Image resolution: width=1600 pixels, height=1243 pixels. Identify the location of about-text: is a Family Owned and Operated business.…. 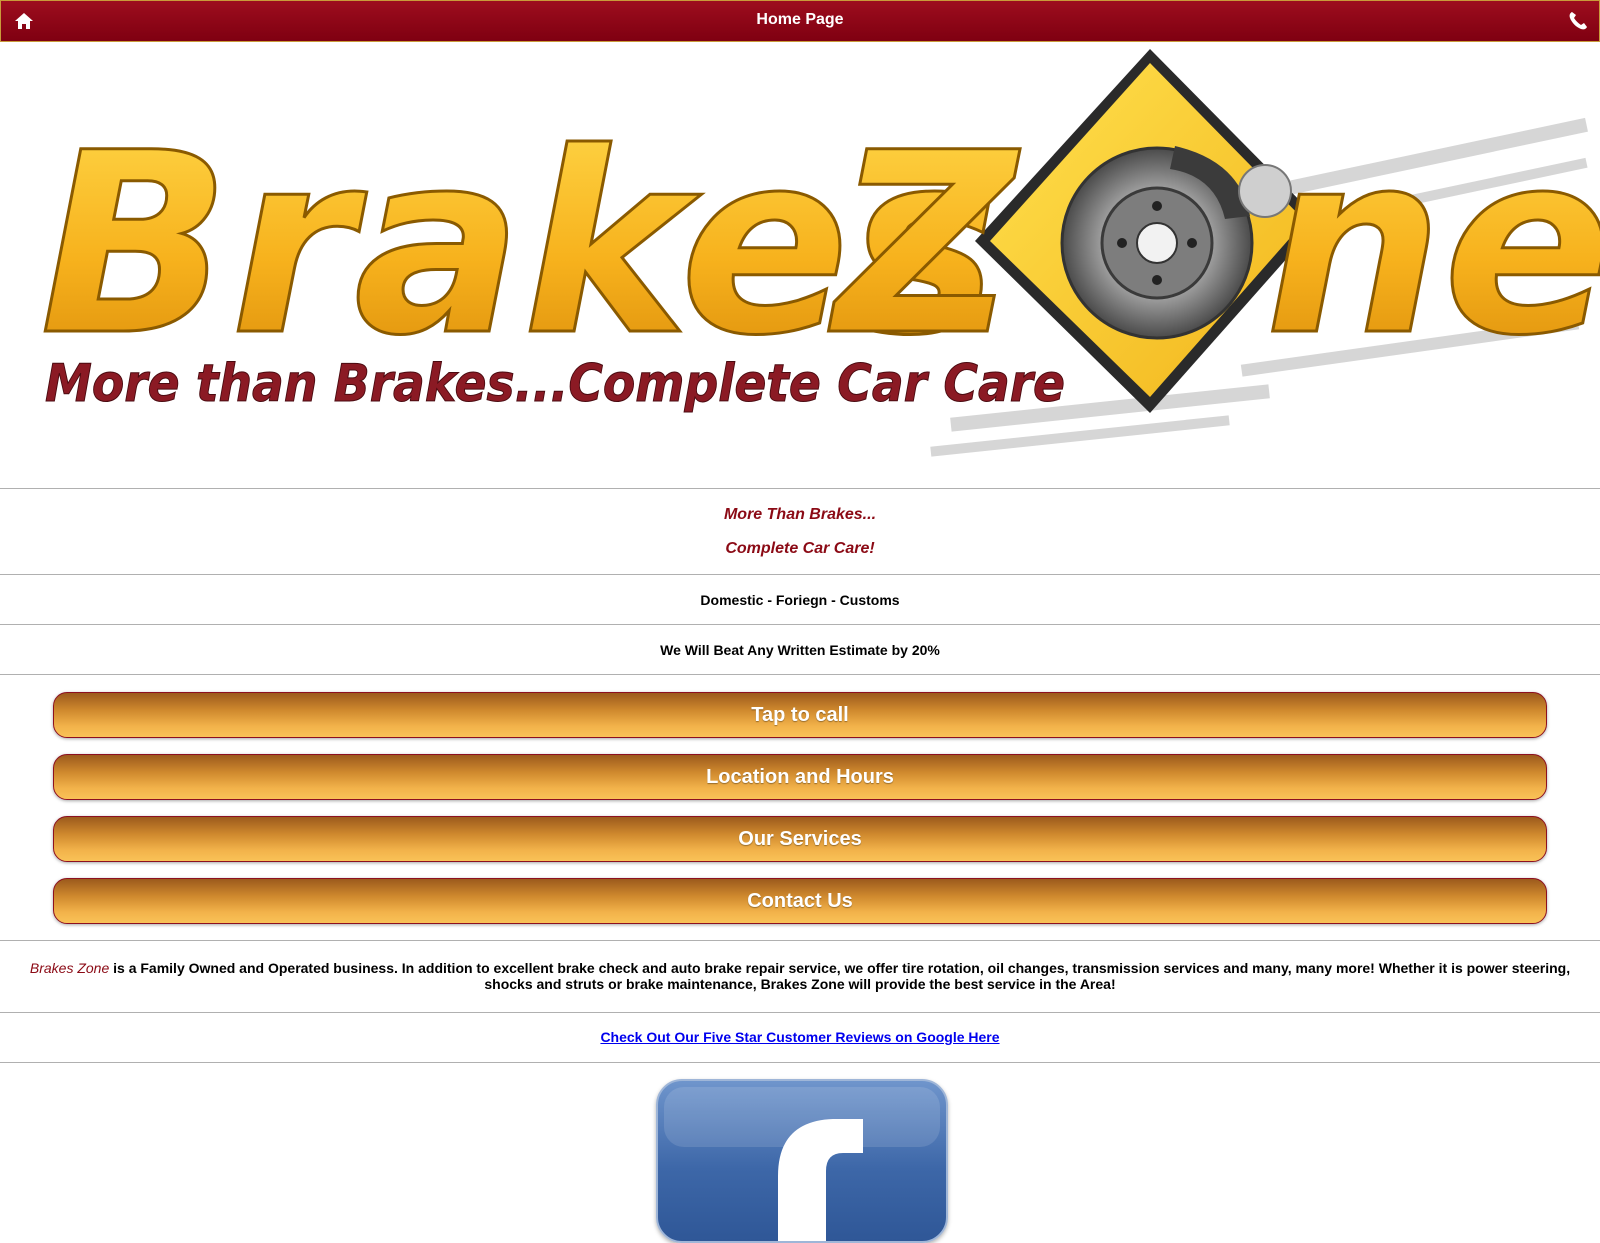
(840, 976).